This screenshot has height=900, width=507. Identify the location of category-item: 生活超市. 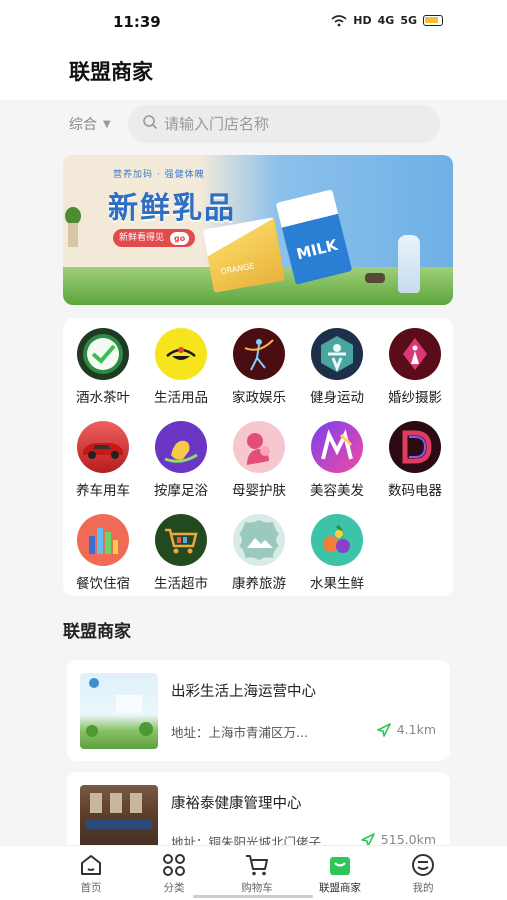
(181, 550).